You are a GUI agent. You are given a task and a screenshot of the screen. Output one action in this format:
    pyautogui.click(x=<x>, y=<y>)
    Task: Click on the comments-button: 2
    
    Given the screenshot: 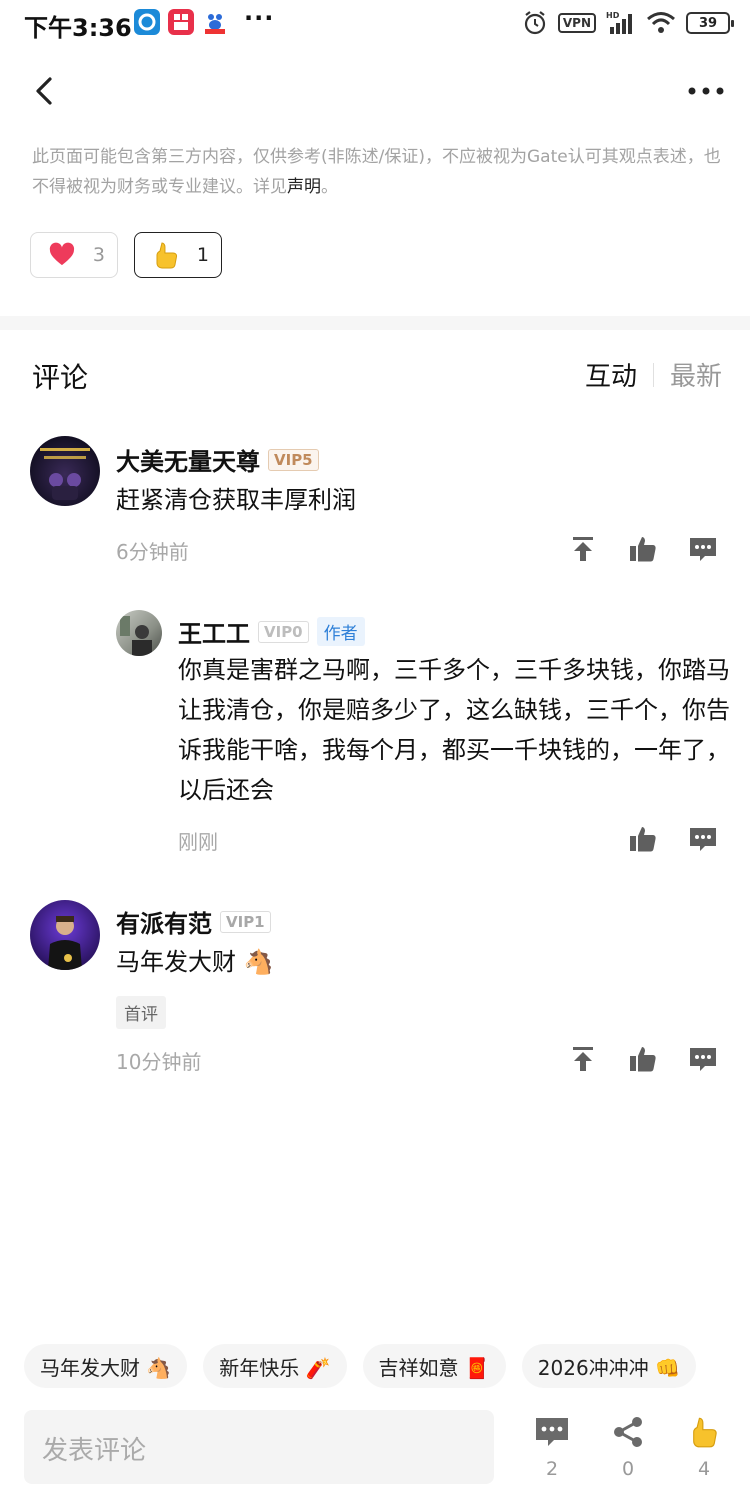 What is the action you would take?
    pyautogui.click(x=552, y=1448)
    